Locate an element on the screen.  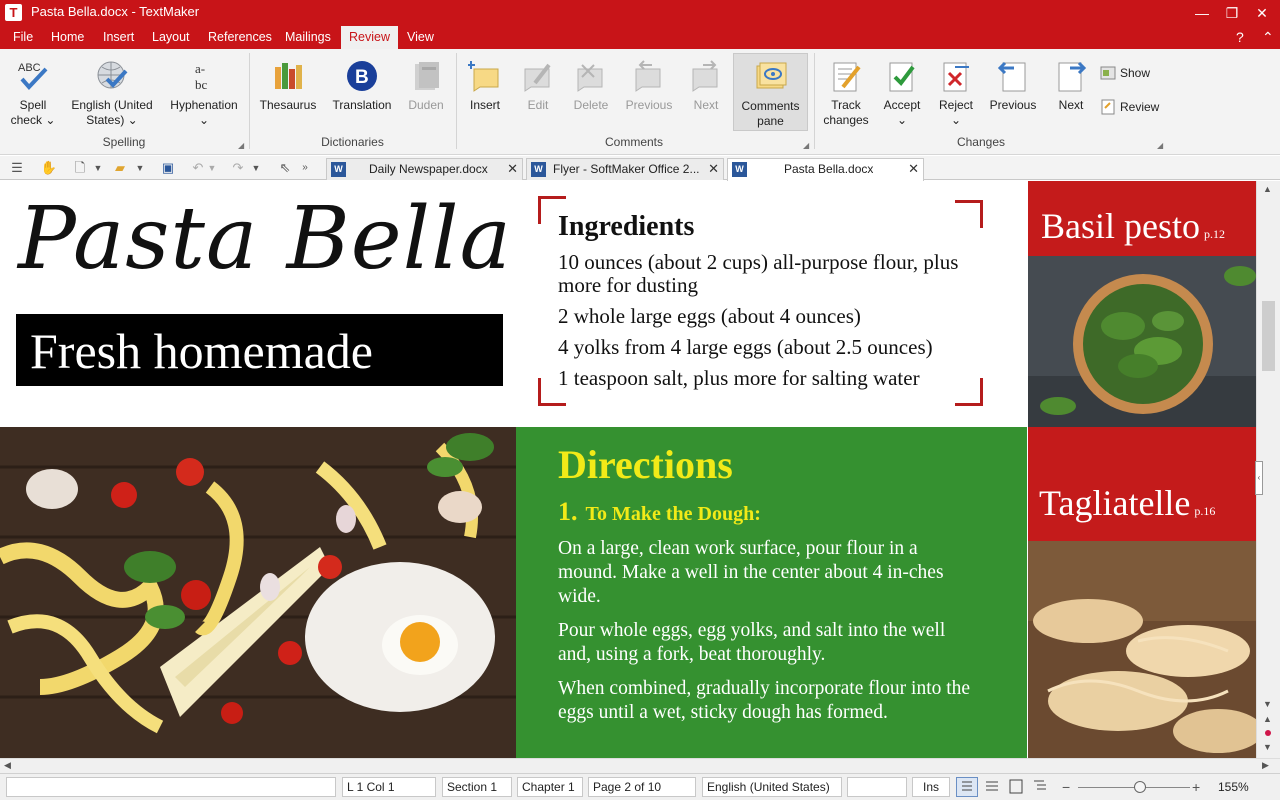
next-page-icon: ▼ is located at coordinates (1267, 747).